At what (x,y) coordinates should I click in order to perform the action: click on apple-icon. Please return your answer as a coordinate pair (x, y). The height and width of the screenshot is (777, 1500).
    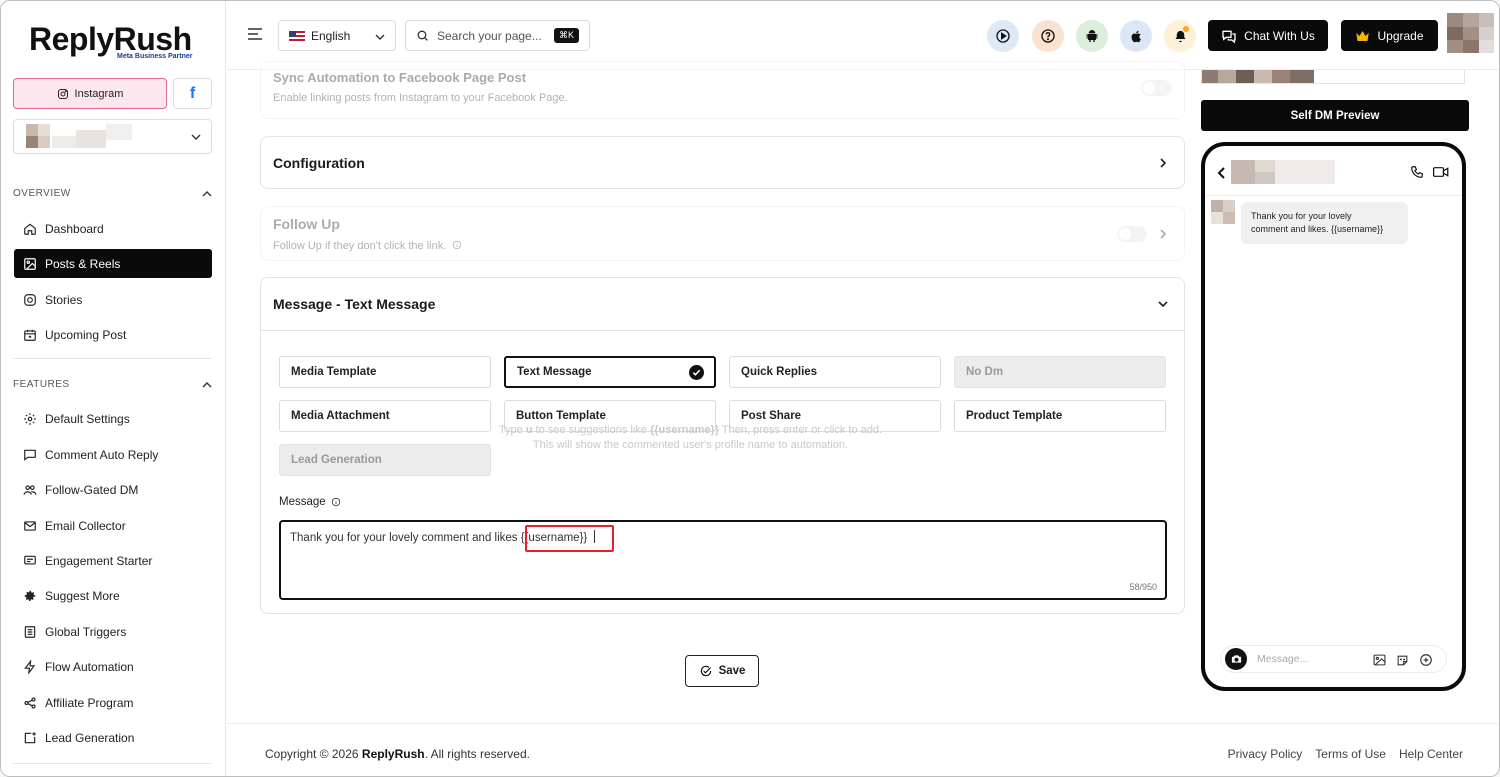
    Looking at the image, I should click on (1136, 36).